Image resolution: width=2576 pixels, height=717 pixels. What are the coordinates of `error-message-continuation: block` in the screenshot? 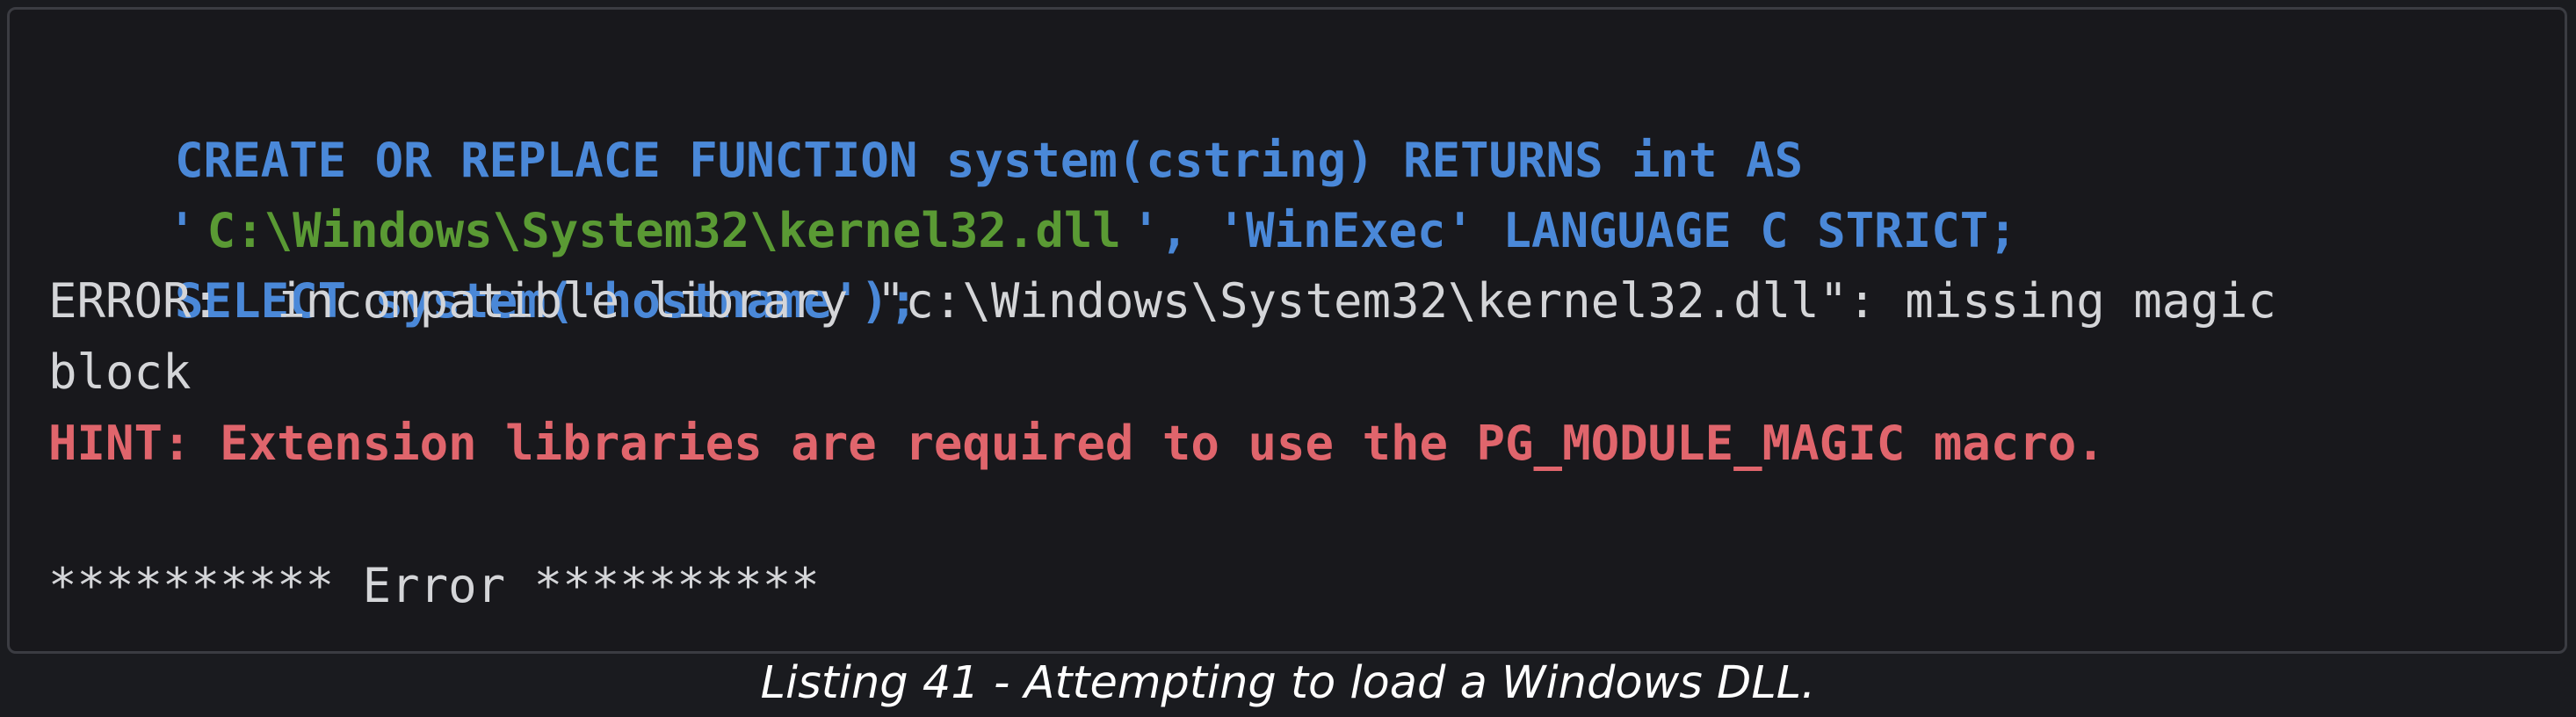 It's located at (120, 372).